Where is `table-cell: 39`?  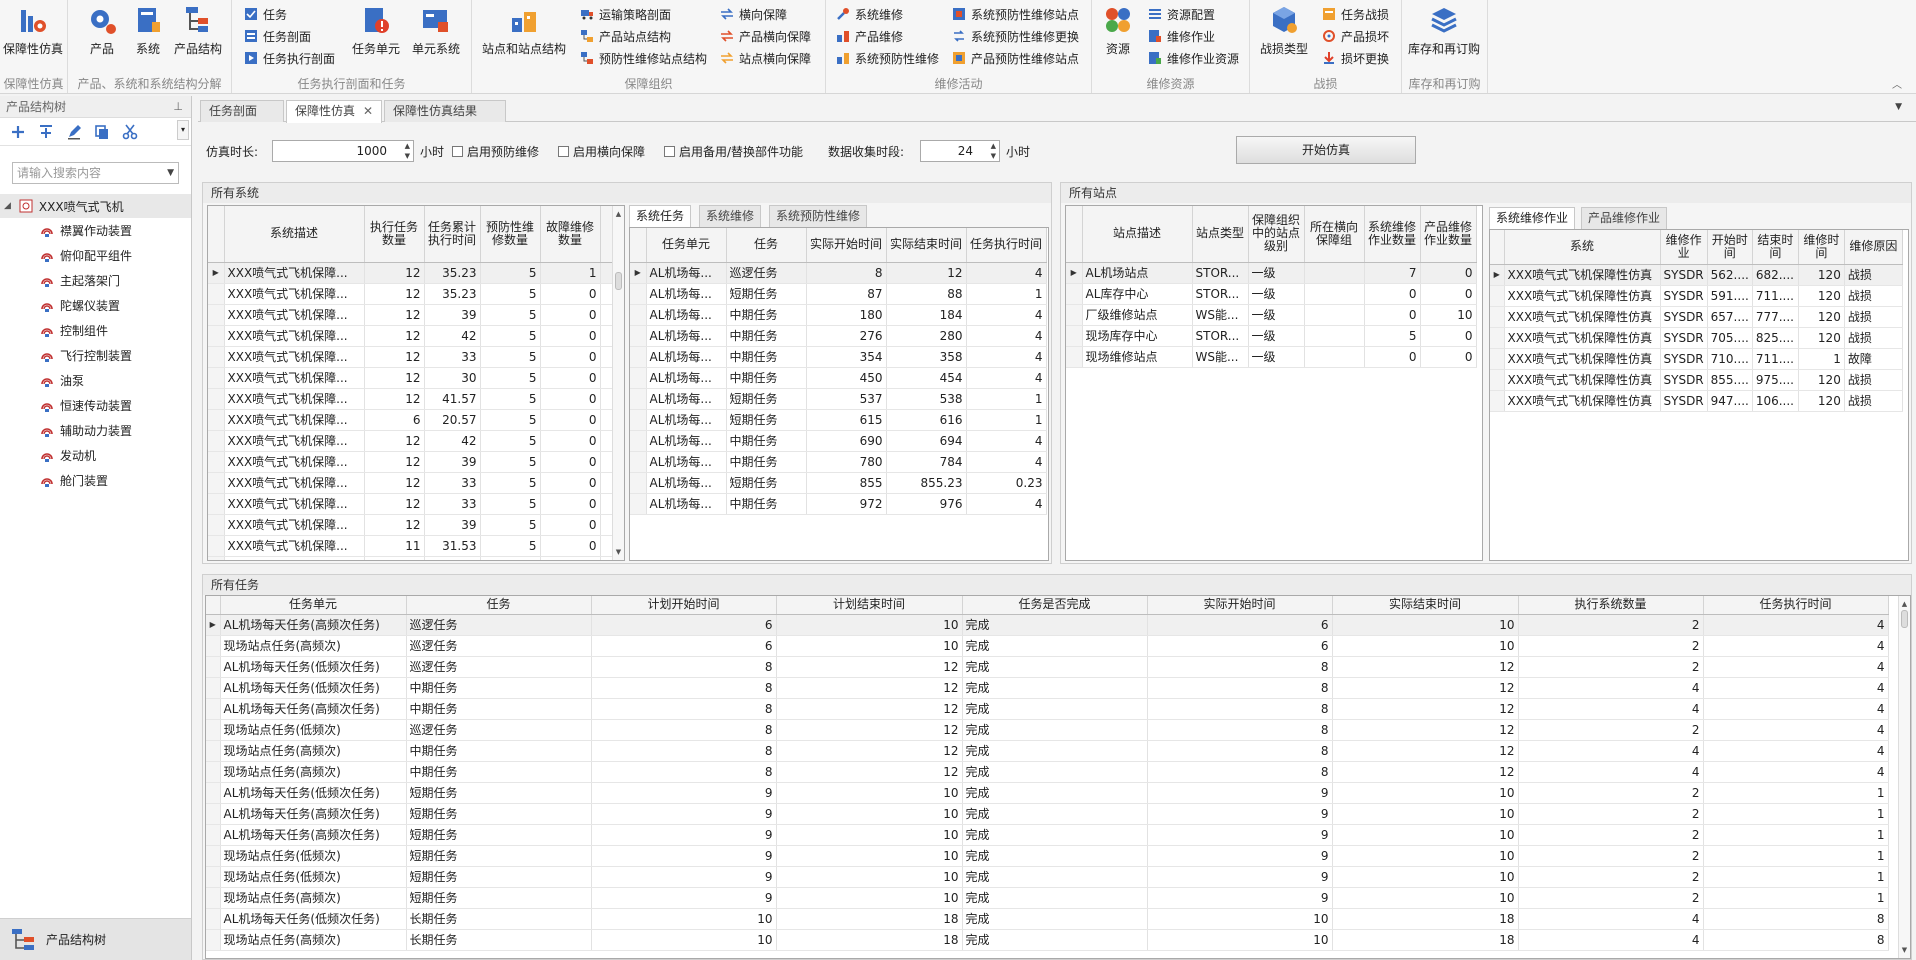
table-cell: 39 is located at coordinates (452, 315).